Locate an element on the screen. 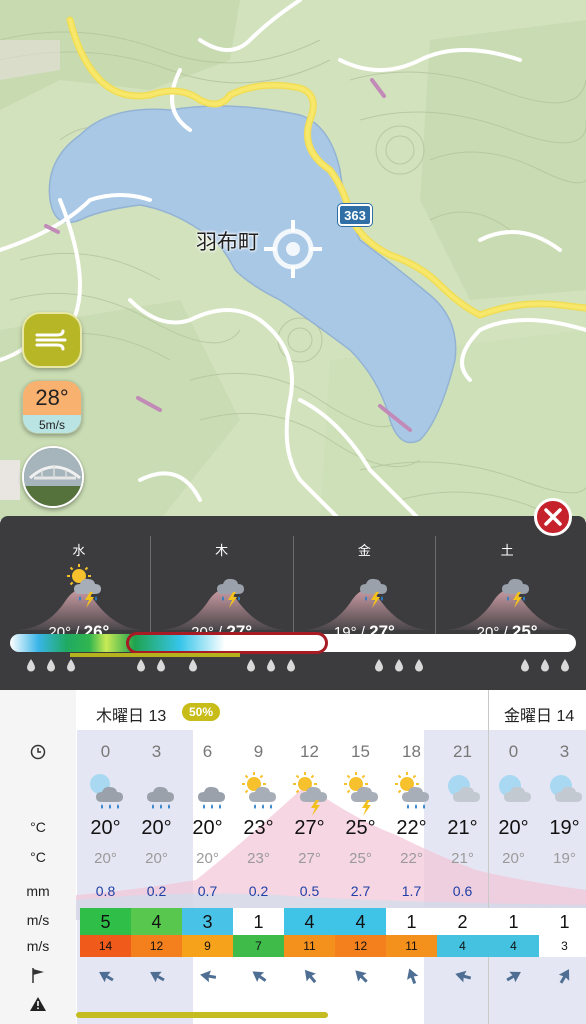  temperature-value: 22° is located at coordinates (411, 828).